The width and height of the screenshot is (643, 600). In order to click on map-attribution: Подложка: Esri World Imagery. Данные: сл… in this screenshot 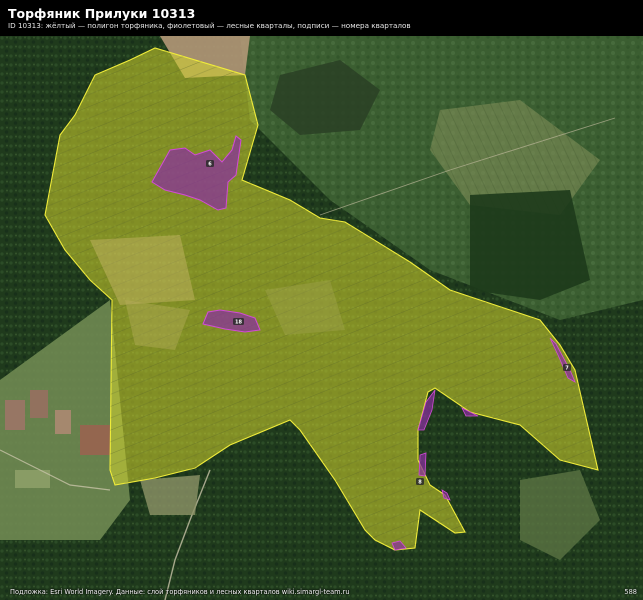, I will do `click(180, 592)`.